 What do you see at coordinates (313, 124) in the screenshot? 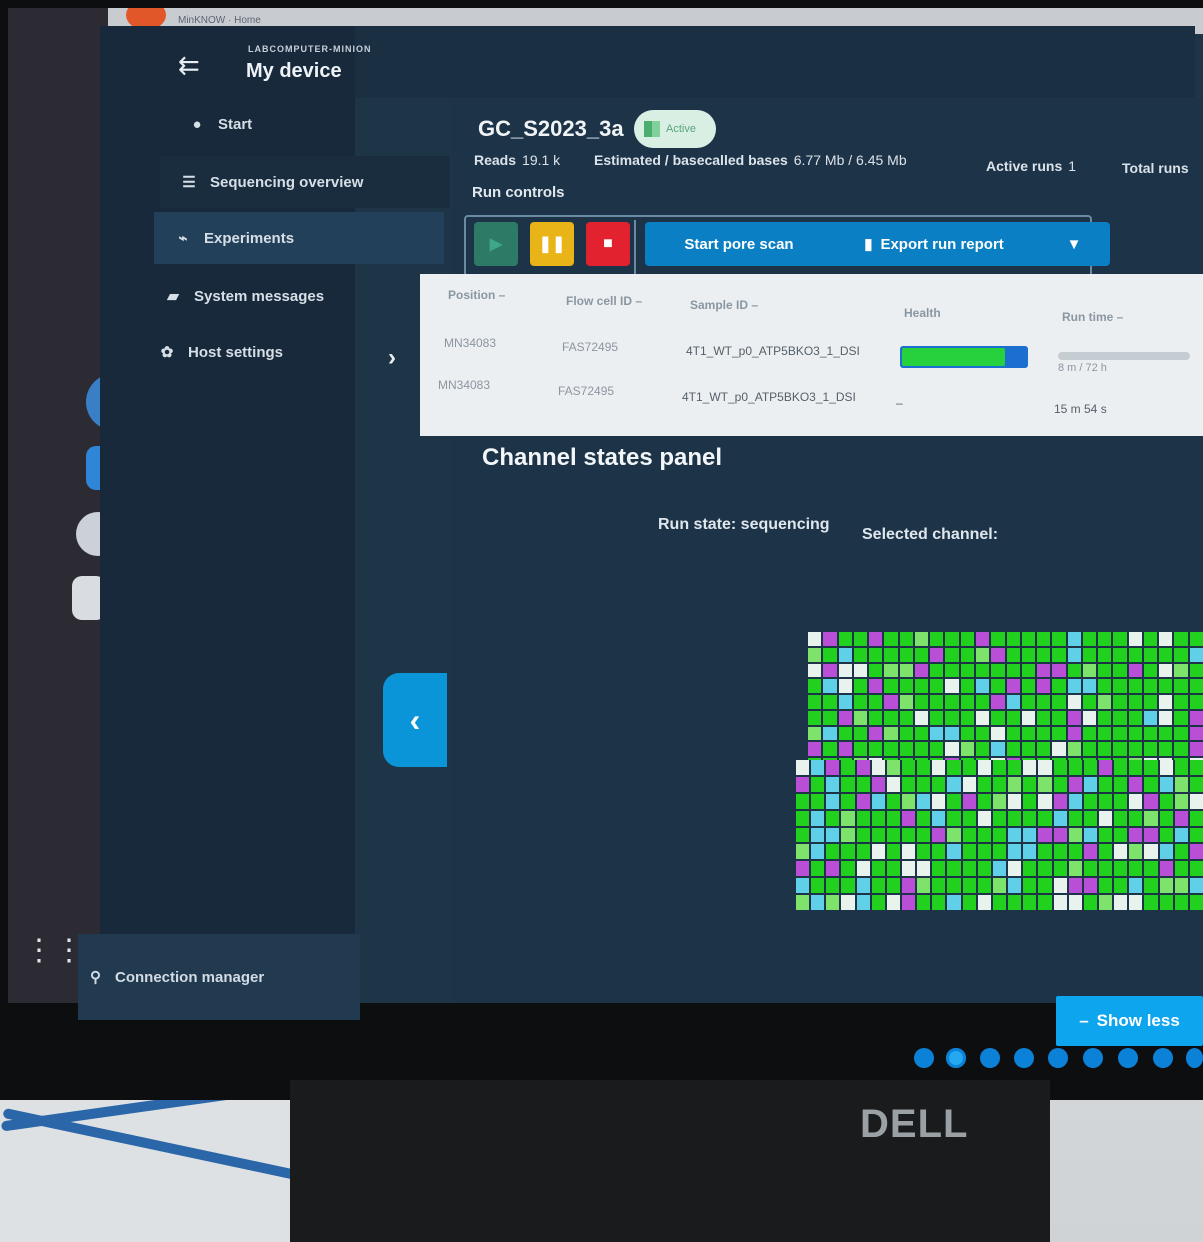
I see `nav-item-start: ● Start` at bounding box center [313, 124].